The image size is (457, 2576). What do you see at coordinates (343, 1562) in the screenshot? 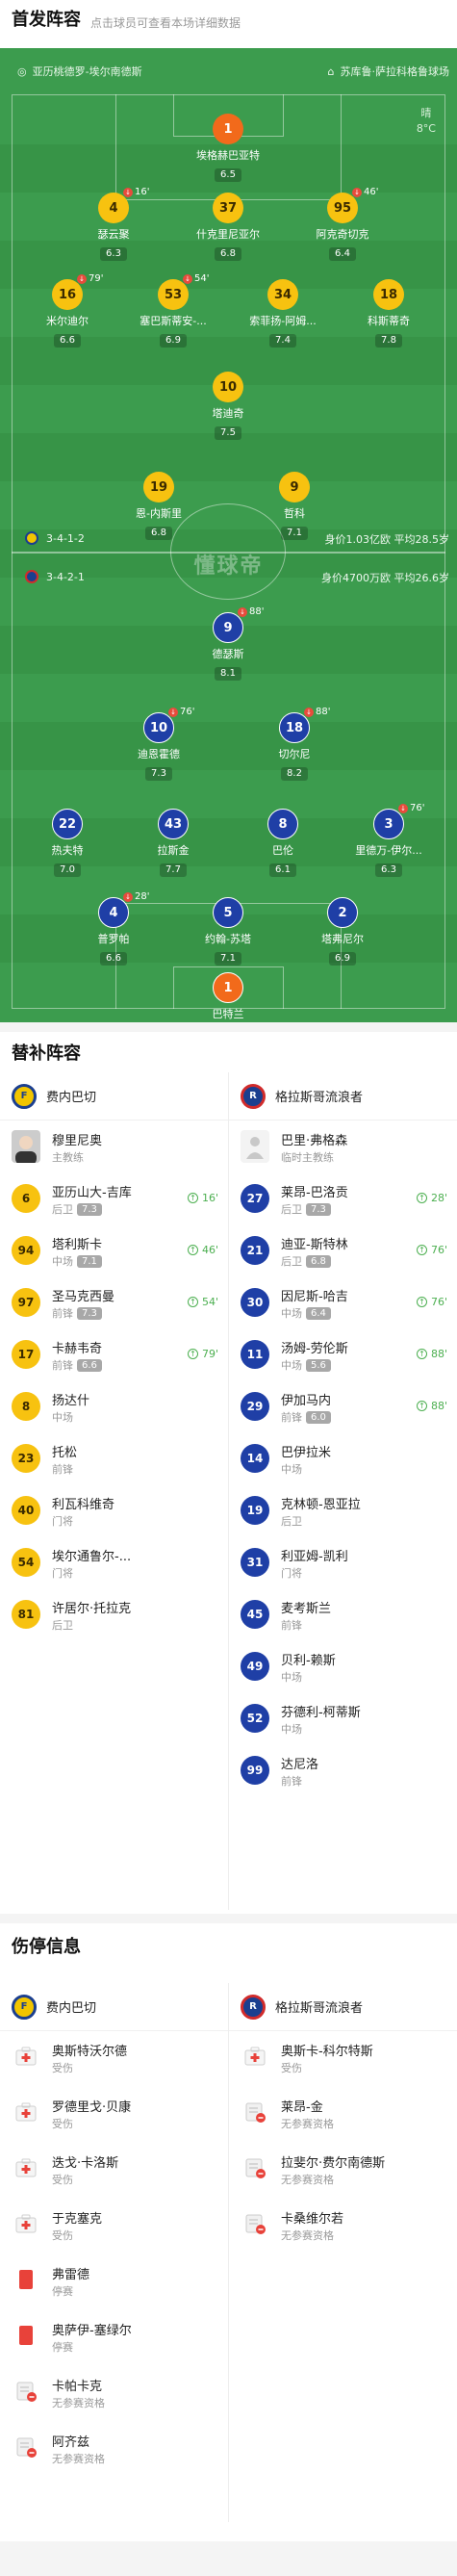
I see `substitute-row: 31 利亚姆-凯利 门将` at bounding box center [343, 1562].